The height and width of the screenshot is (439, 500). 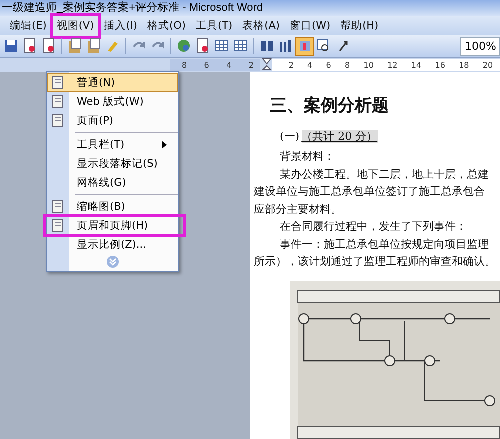 I want to click on zoom-field: 100%, so click(x=480, y=46).